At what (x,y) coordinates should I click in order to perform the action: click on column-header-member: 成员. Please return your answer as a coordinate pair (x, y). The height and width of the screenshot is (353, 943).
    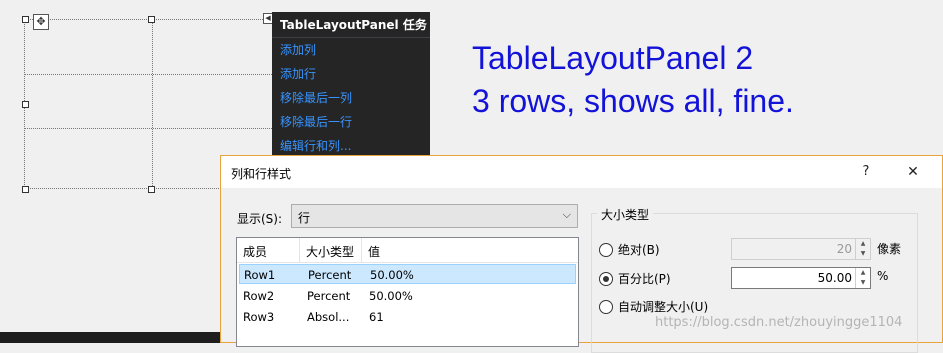
    Looking at the image, I should click on (255, 251).